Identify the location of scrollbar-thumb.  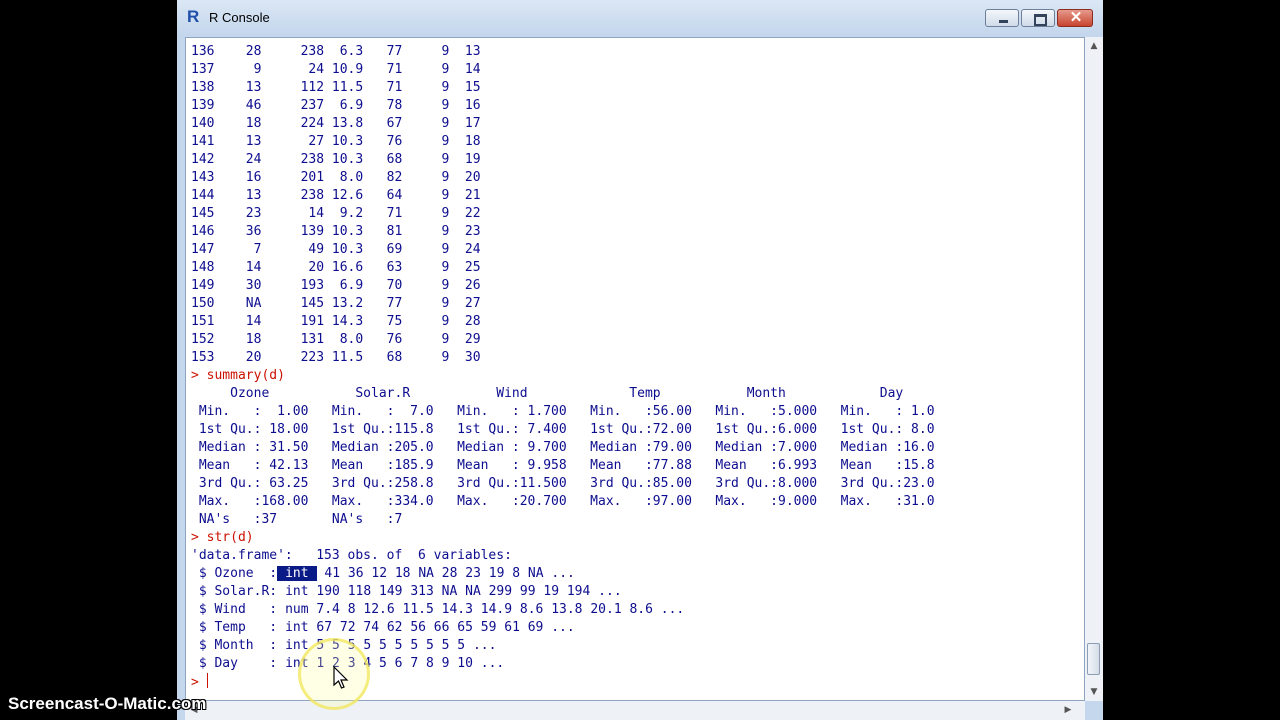
(1093, 659).